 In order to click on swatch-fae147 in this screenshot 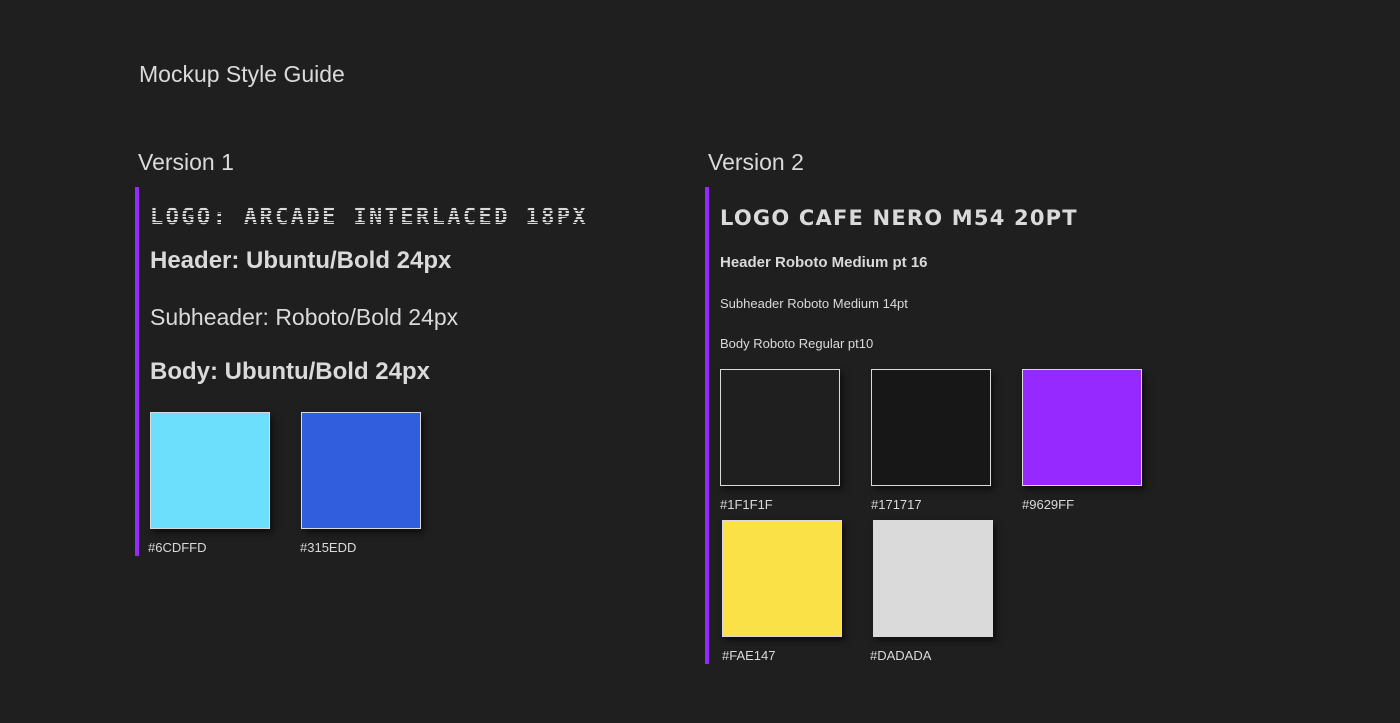, I will do `click(782, 578)`.